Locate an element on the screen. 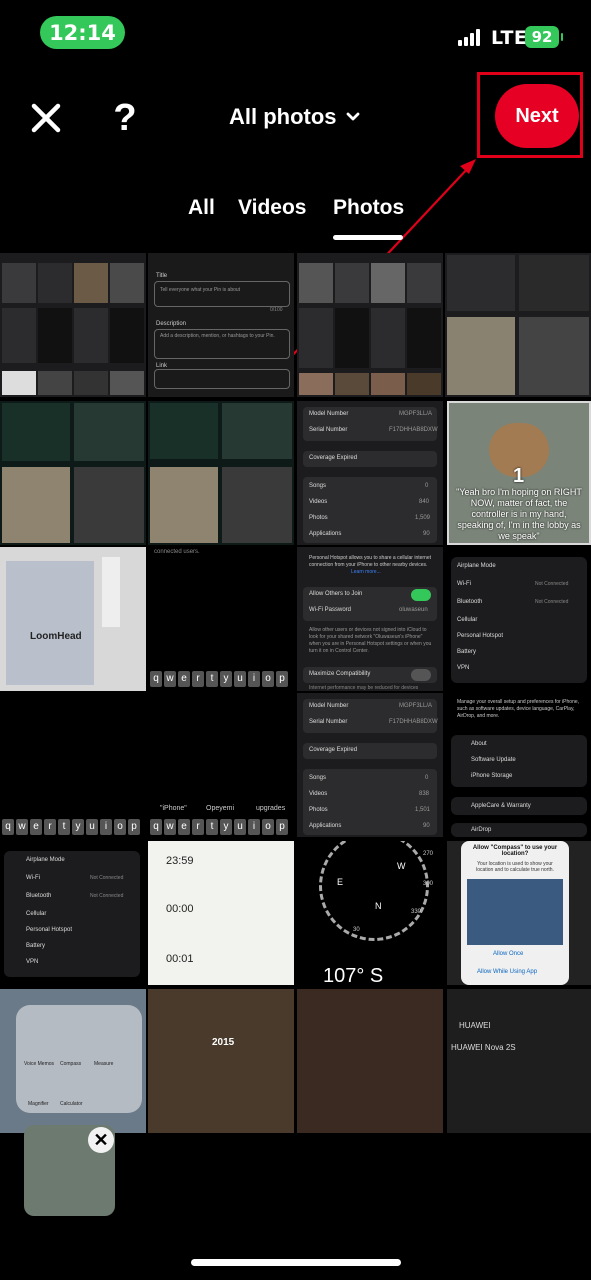  tab-videos: Videos is located at coordinates (272, 208).